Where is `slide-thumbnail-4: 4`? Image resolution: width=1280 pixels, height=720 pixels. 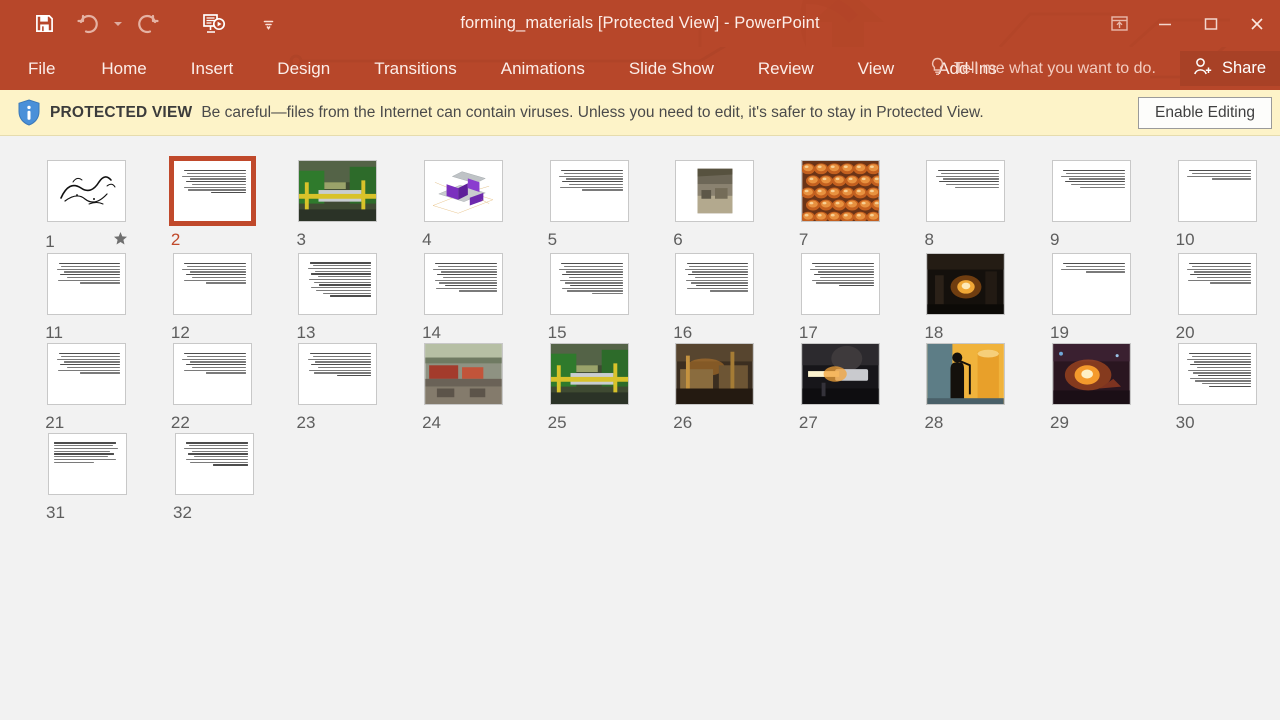
slide-thumbnail-4: 4 is located at coordinates (464, 204).